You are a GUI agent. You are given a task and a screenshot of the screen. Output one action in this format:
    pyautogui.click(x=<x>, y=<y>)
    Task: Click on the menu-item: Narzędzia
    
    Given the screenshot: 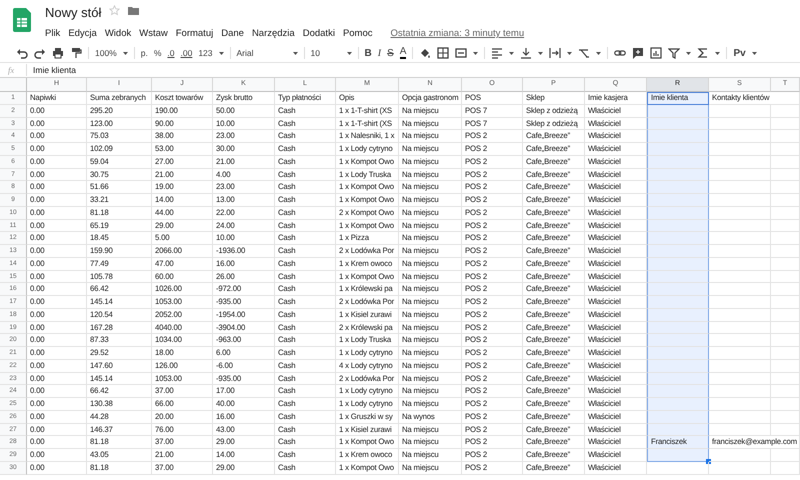 What is the action you would take?
    pyautogui.click(x=273, y=34)
    